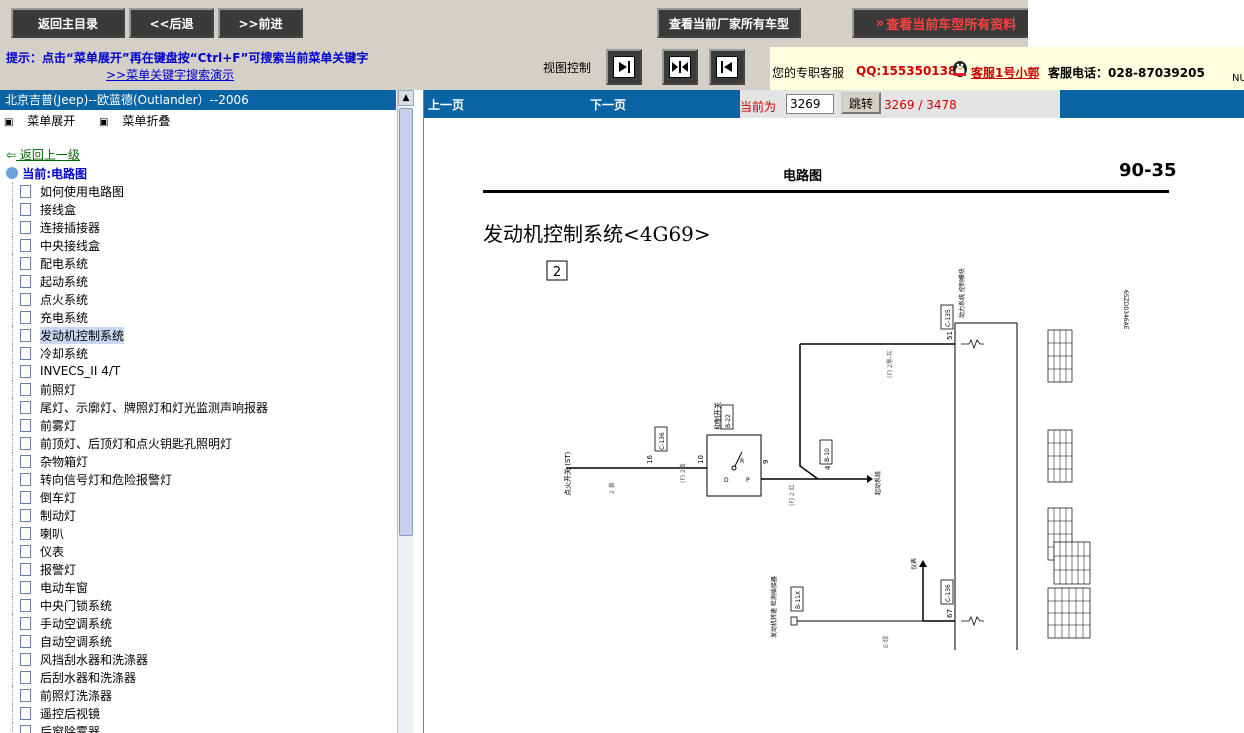 The height and width of the screenshot is (733, 1244). What do you see at coordinates (49, 155) in the screenshot?
I see `back-up-label: 返回上一级` at bounding box center [49, 155].